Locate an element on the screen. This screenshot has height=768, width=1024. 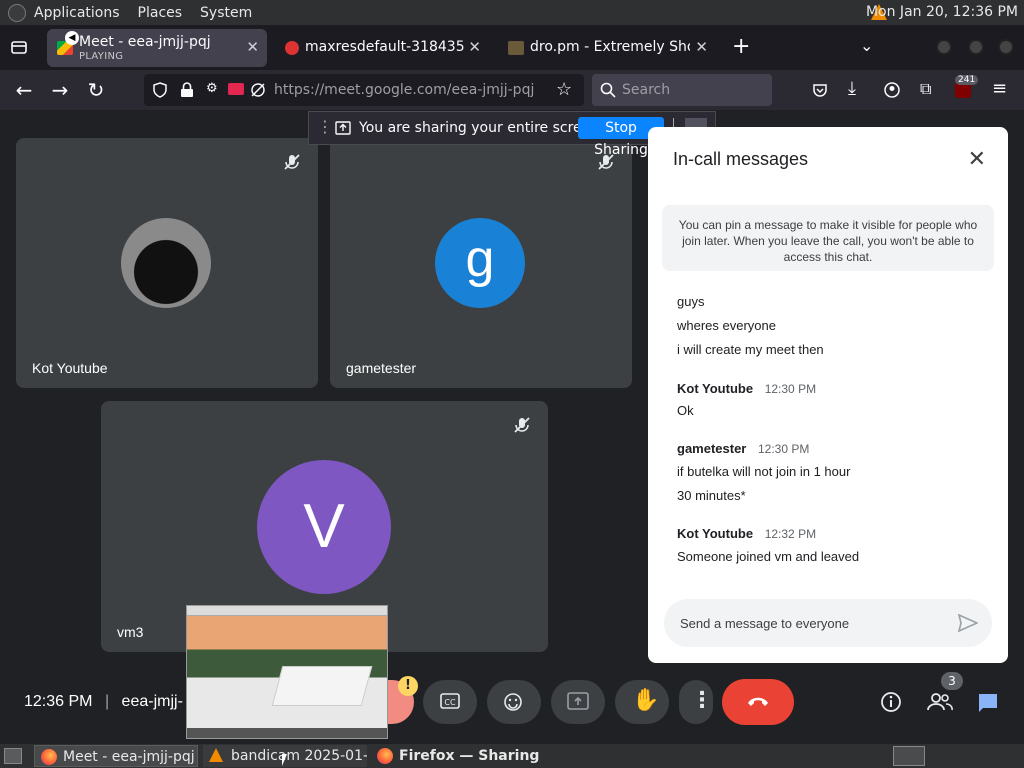
tab-playing-label: PLAYING is located at coordinates (101, 56).